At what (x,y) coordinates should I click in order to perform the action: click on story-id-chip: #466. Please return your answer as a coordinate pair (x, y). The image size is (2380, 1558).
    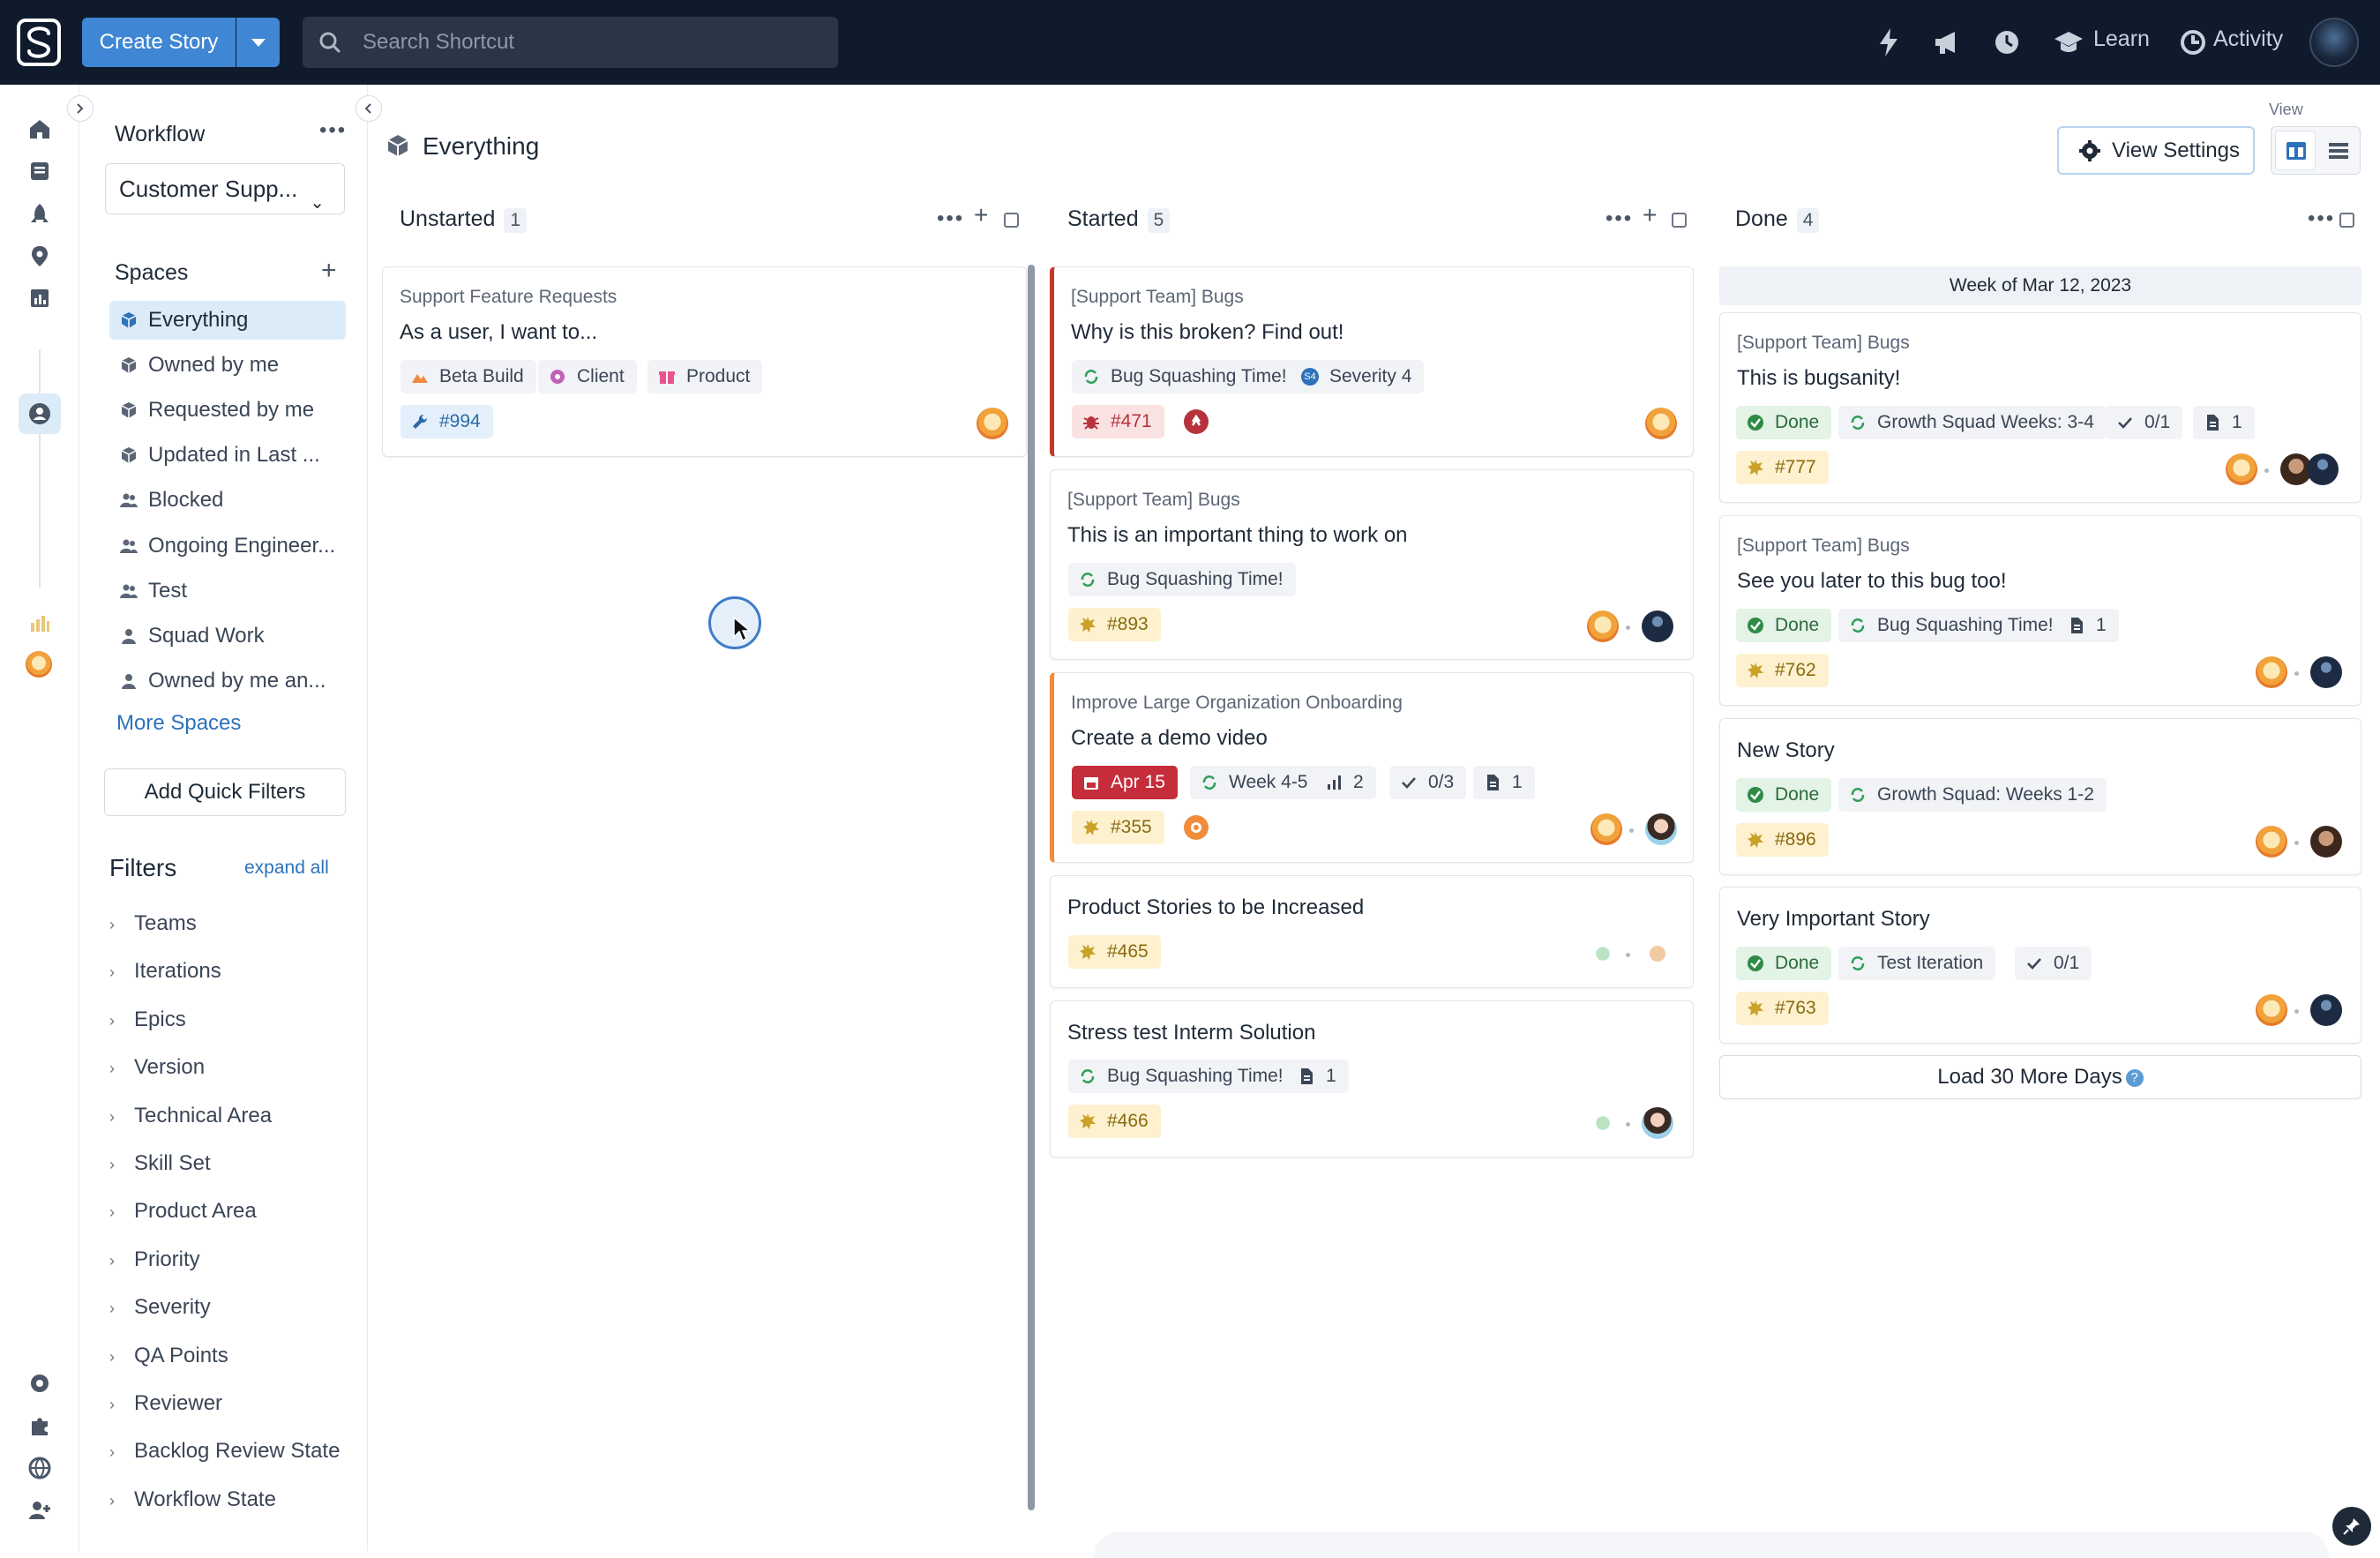
    Looking at the image, I should click on (1114, 1121).